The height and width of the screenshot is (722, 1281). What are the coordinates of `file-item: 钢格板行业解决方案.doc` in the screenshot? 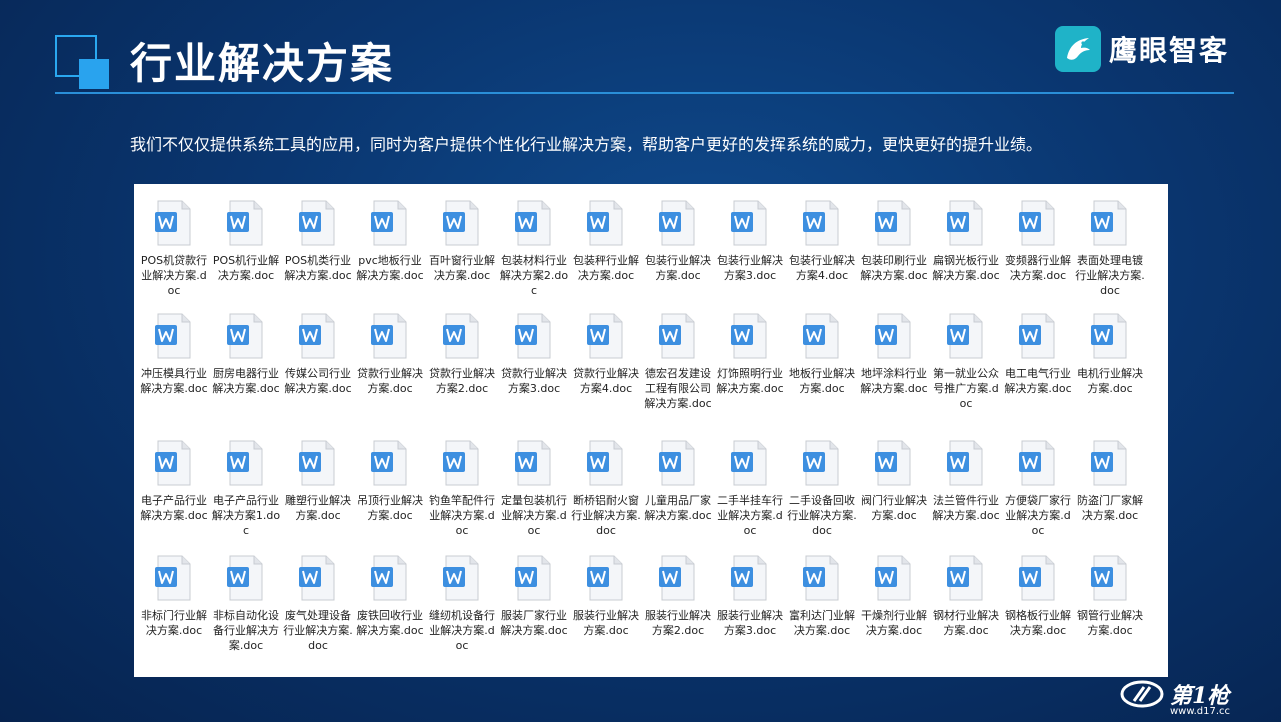 It's located at (1038, 596).